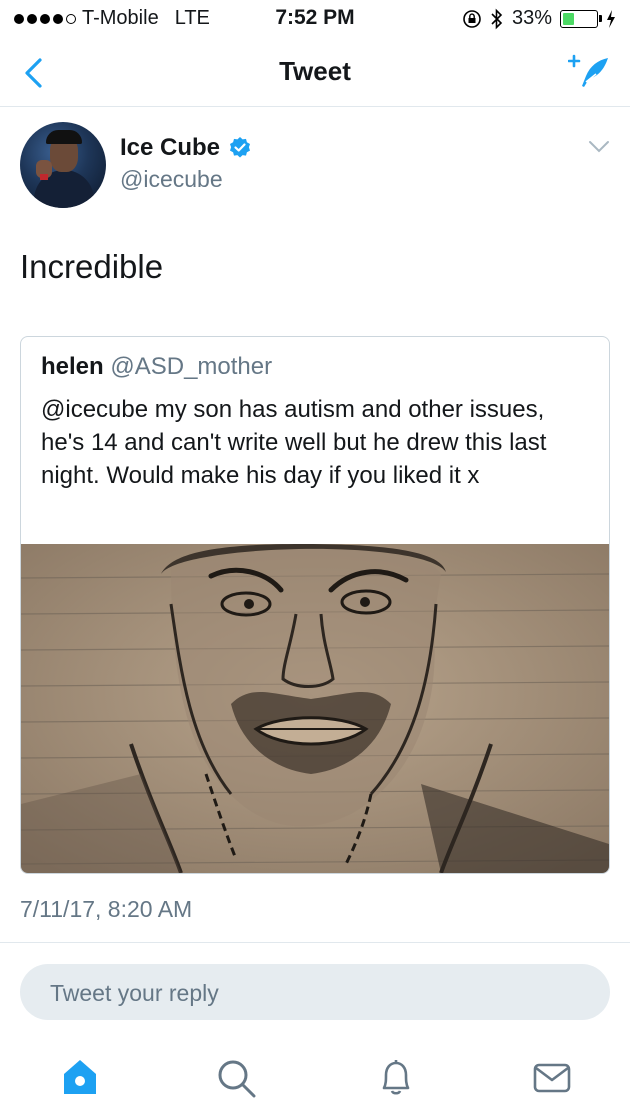  I want to click on tweet-timestamp: 7/11/17, 8:20 AM, so click(106, 909).